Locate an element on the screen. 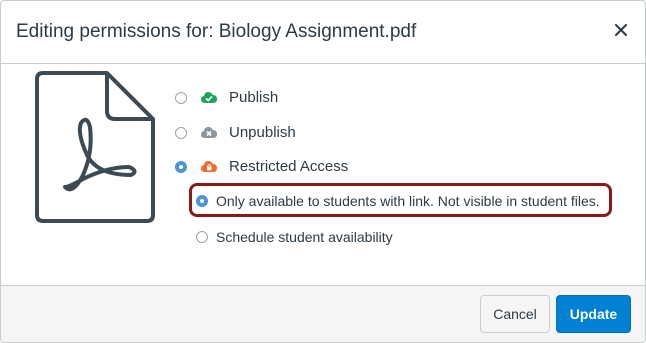  link-only-radio is located at coordinates (202, 201).